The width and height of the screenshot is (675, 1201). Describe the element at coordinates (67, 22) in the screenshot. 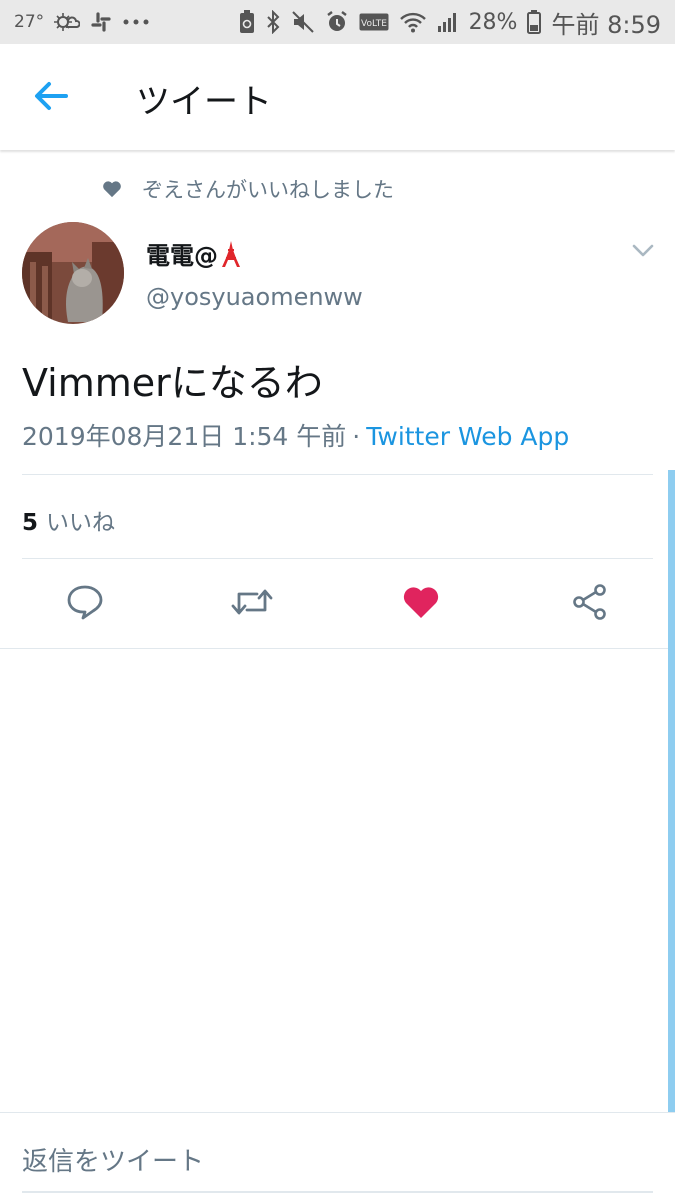

I see `weather-icon` at that location.